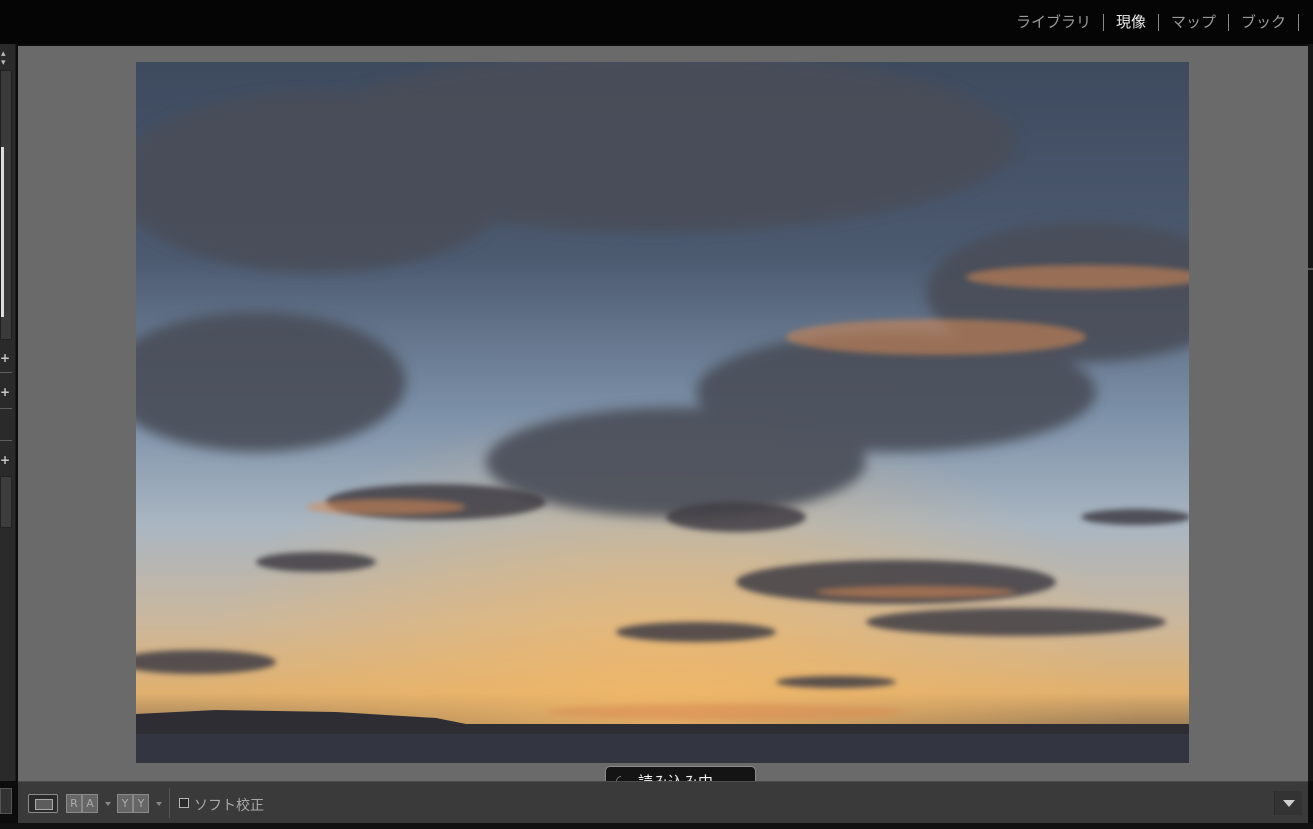 Image resolution: width=1313 pixels, height=829 pixels. I want to click on module-book: ブック, so click(1263, 22).